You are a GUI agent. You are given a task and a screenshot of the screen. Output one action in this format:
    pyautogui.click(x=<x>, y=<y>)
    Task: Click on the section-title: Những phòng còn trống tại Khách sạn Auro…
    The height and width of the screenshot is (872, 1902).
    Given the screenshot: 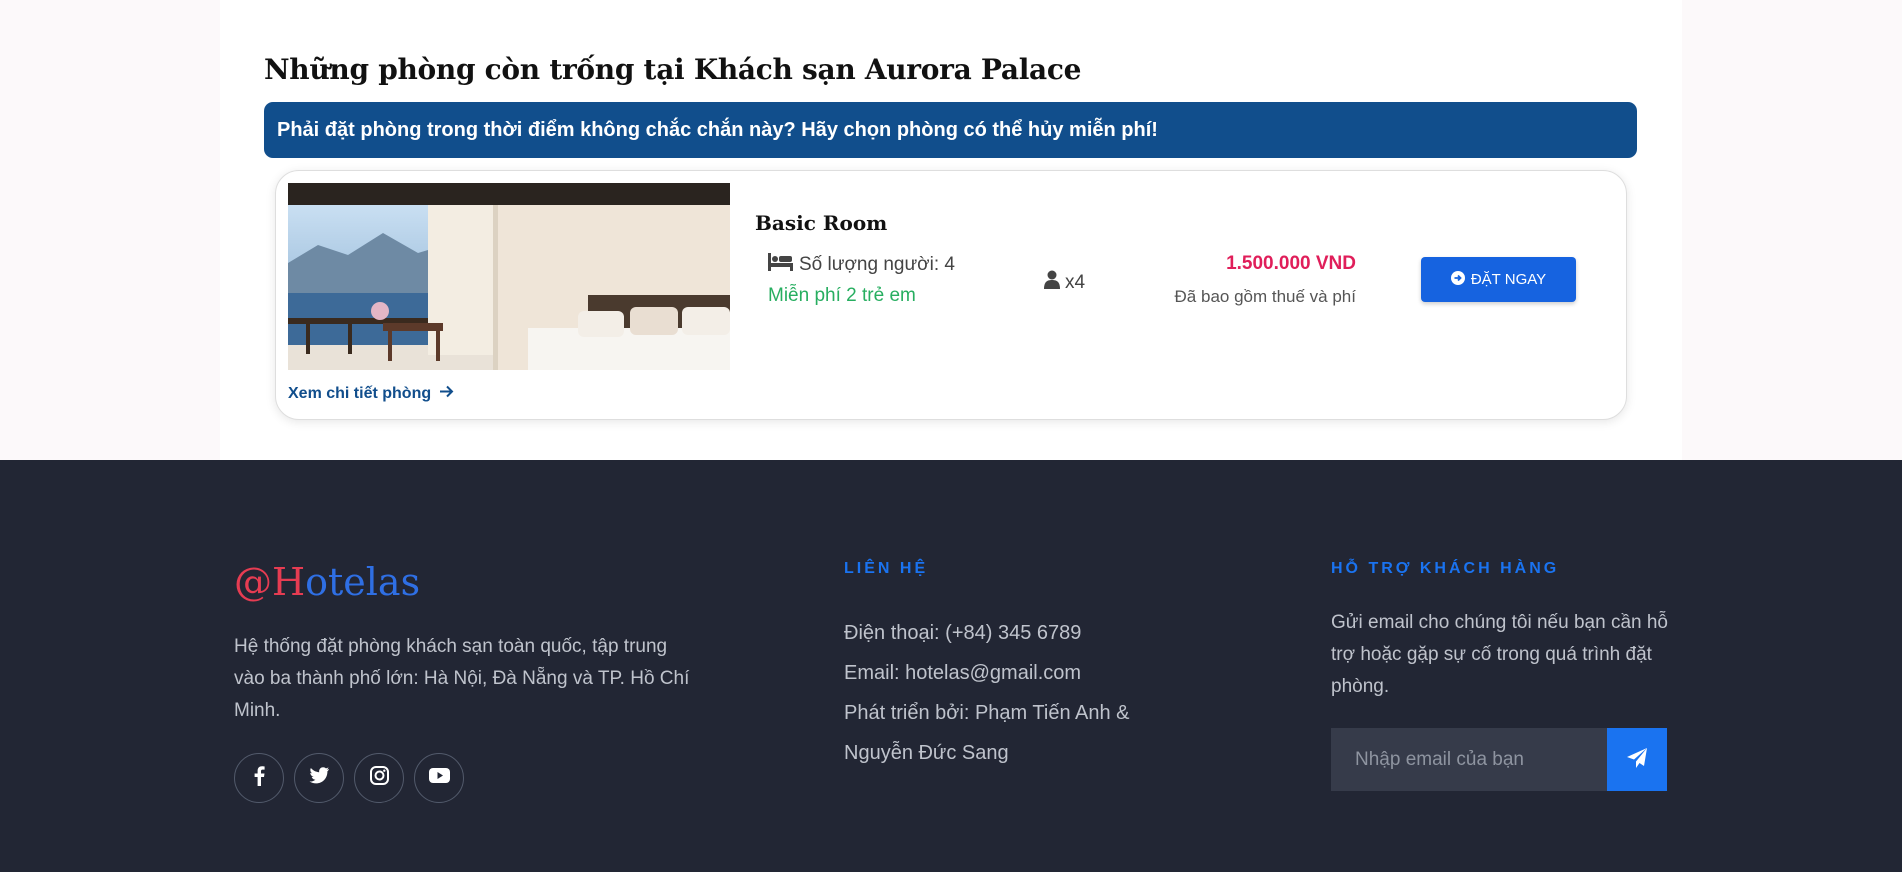 What is the action you would take?
    pyautogui.click(x=673, y=69)
    